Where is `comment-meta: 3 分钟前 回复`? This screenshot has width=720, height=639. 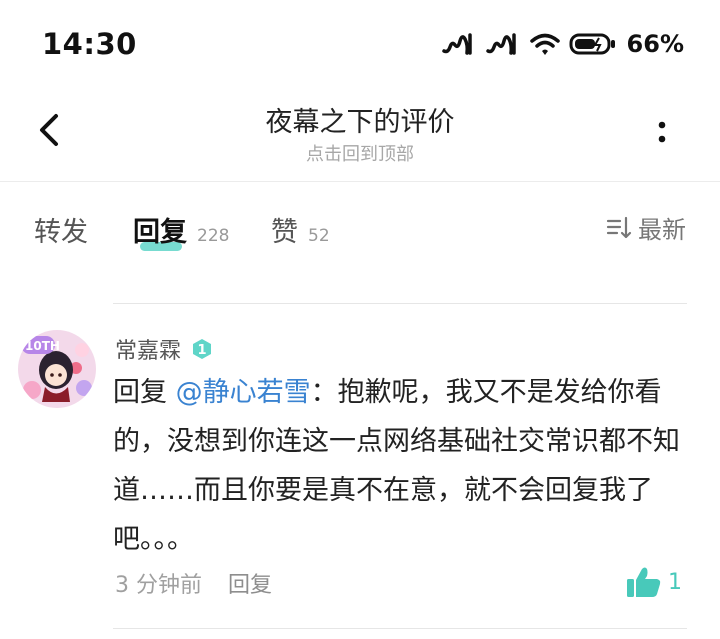 comment-meta: 3 分钟前 回复 is located at coordinates (193, 583).